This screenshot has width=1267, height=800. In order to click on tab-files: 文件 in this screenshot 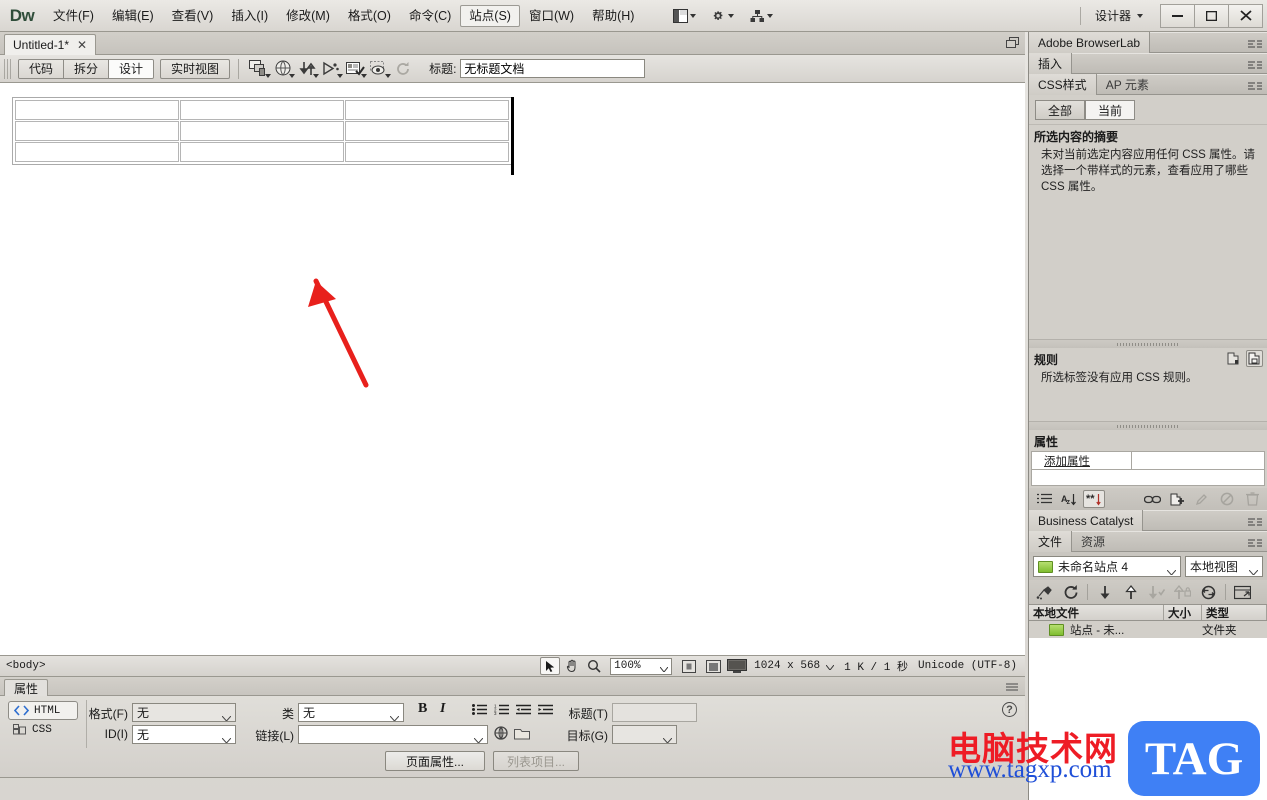, I will do `click(1051, 541)`.